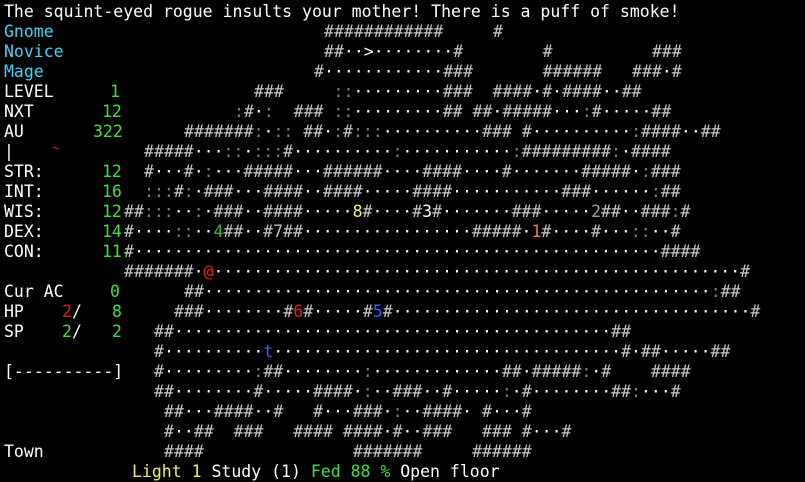 The width and height of the screenshot is (805, 482). What do you see at coordinates (427, 211) in the screenshot?
I see `store-entrance-glyph: 3` at bounding box center [427, 211].